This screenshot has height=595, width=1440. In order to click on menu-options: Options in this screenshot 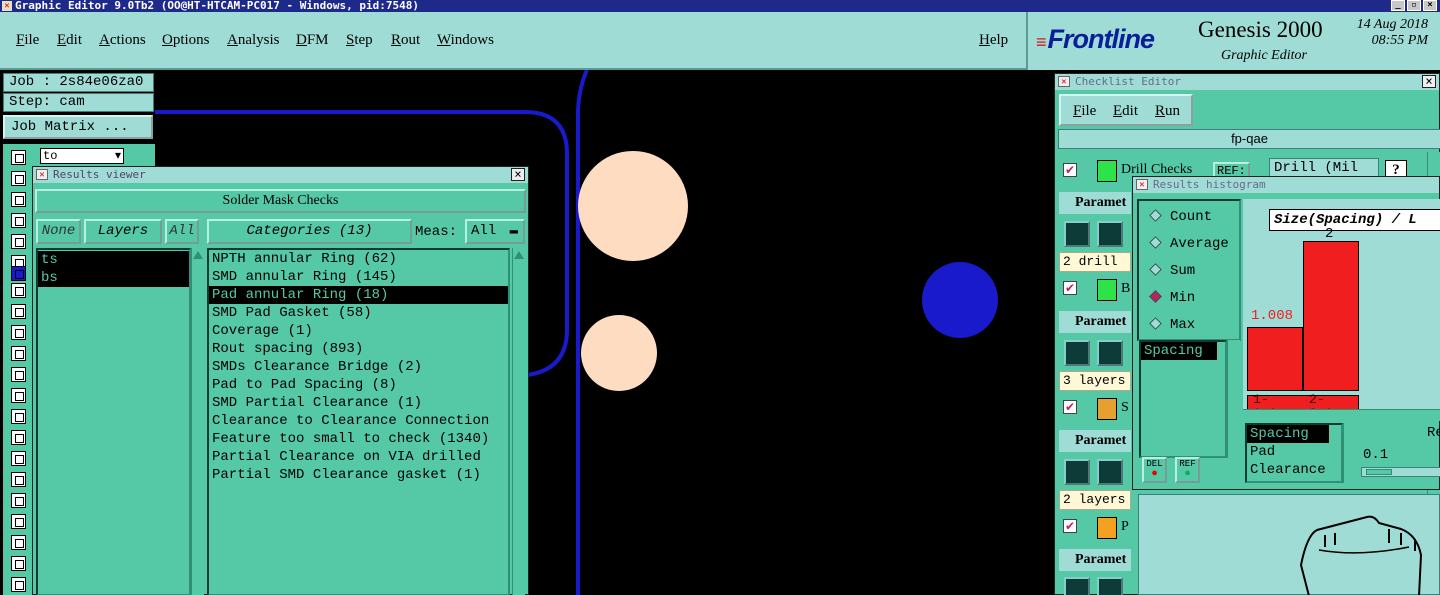, I will do `click(186, 40)`.